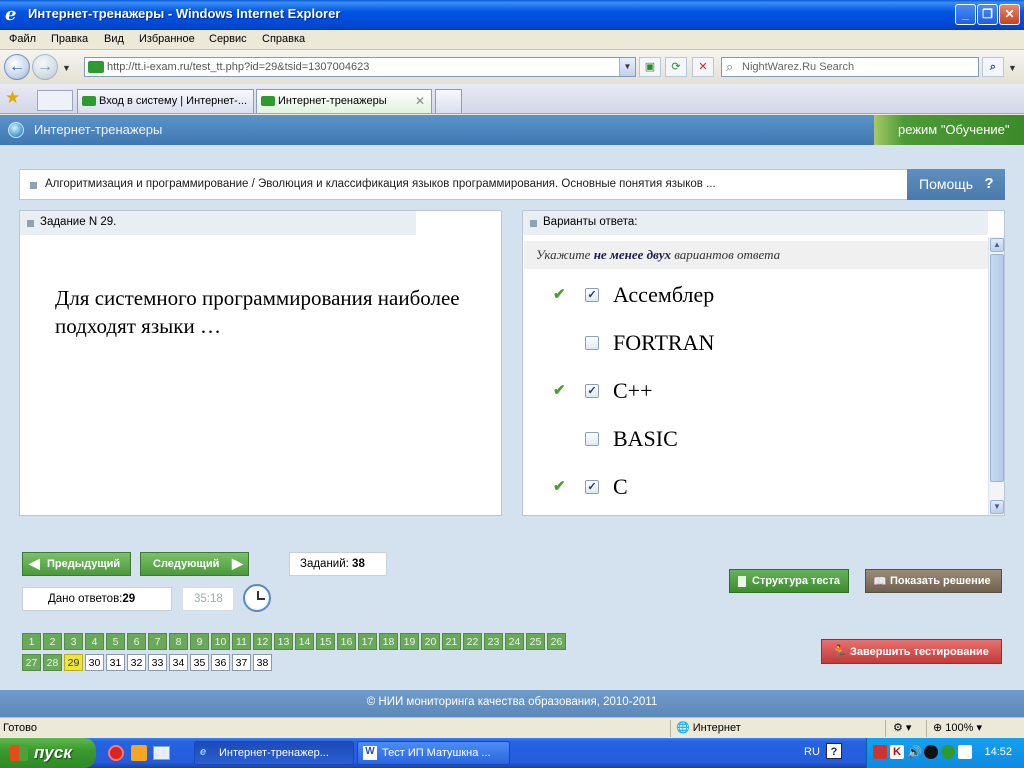  I want to click on answer-option: ✔ ✓ C, so click(763, 487).